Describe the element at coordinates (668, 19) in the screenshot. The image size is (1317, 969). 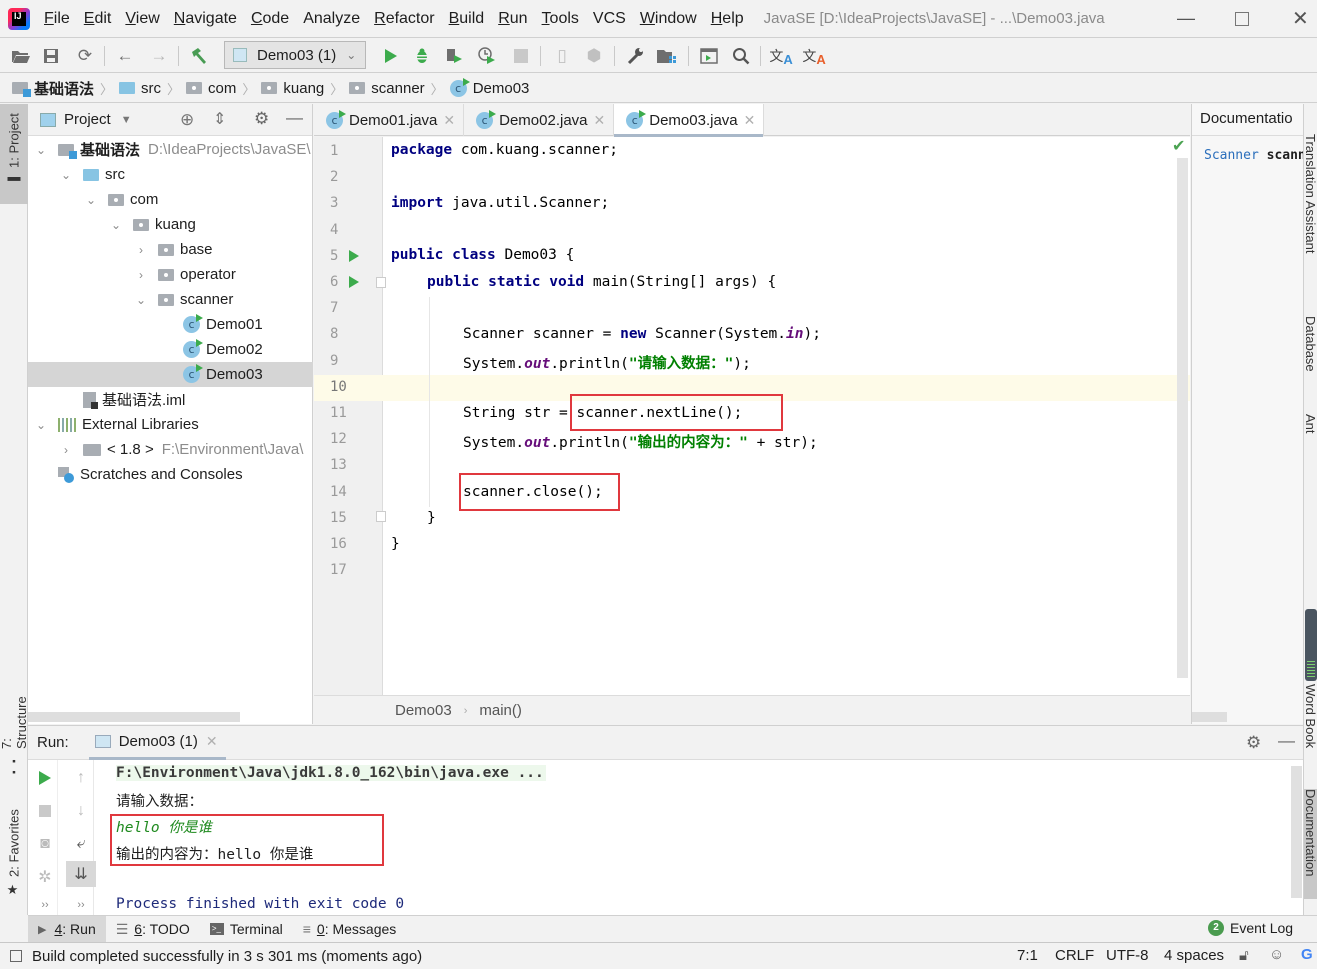
I see `menu-window: Window` at that location.